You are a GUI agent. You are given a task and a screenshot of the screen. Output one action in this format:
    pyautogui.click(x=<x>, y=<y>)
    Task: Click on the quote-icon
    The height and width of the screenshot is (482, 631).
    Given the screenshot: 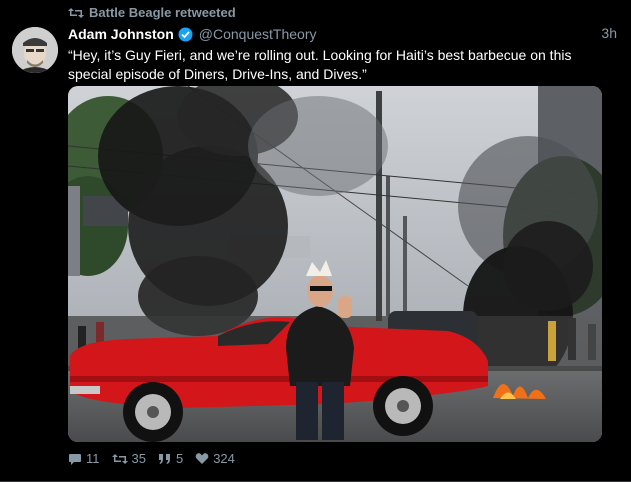 What is the action you would take?
    pyautogui.click(x=165, y=459)
    